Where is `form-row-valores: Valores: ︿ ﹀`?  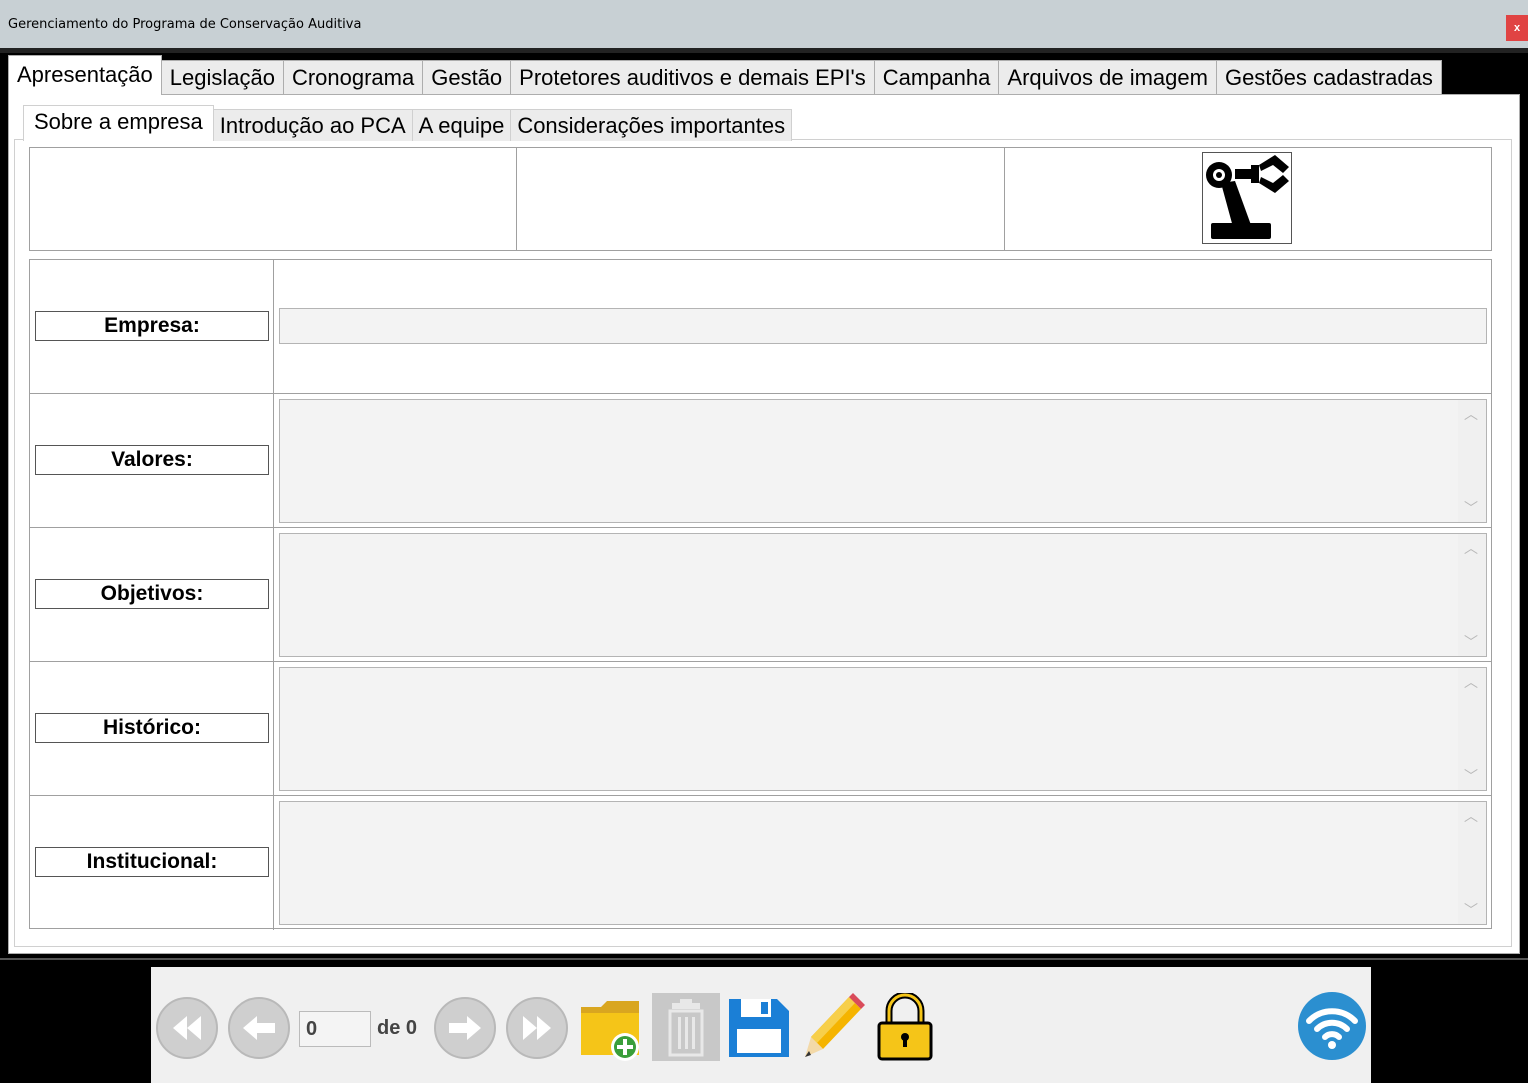 form-row-valores: Valores: ︿ ﹀ is located at coordinates (760, 461).